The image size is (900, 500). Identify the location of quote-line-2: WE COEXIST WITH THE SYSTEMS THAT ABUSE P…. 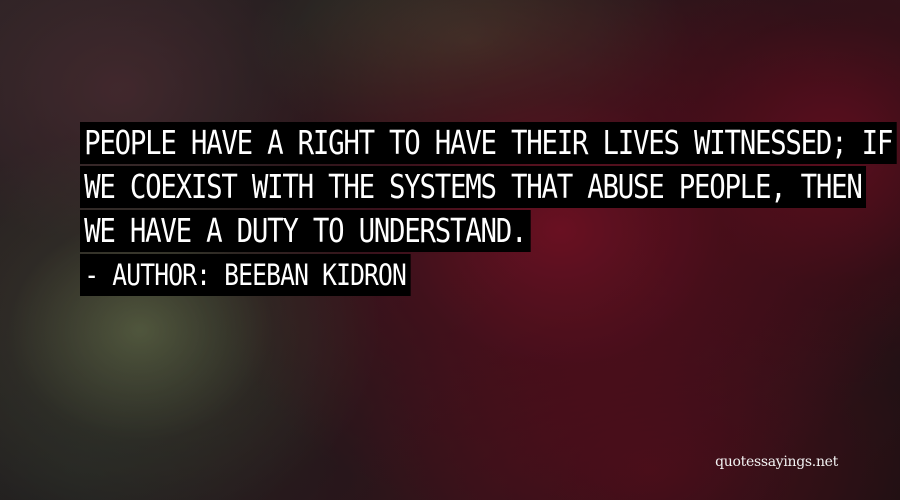
(473, 187).